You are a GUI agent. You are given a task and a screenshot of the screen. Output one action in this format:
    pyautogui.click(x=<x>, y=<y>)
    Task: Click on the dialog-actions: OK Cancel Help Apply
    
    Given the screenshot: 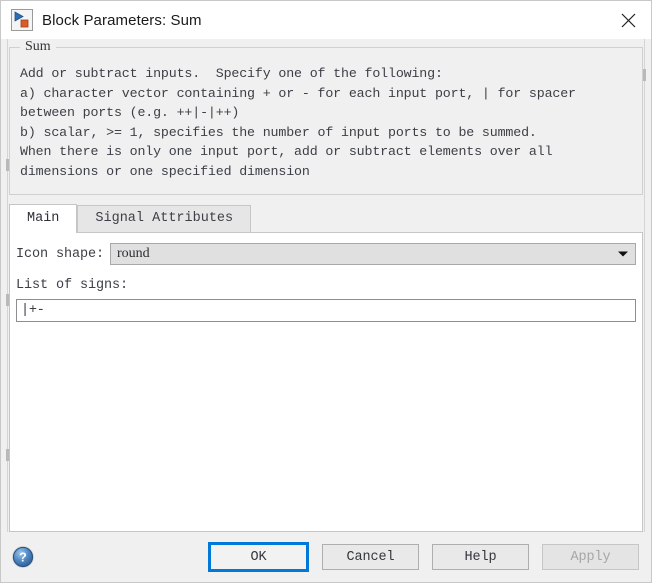 What is the action you would take?
    pyautogui.click(x=417, y=557)
    